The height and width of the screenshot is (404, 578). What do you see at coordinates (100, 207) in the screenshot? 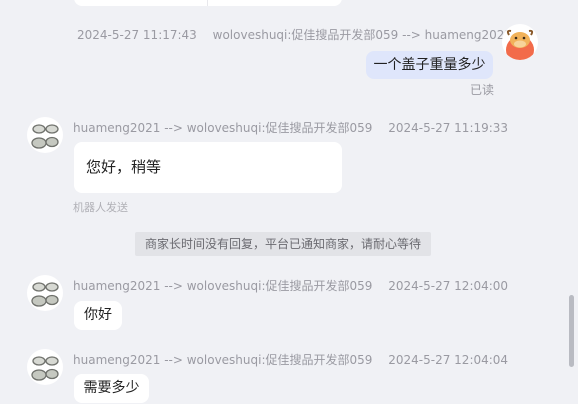
I see `bot-sent-note: 机器人发送` at bounding box center [100, 207].